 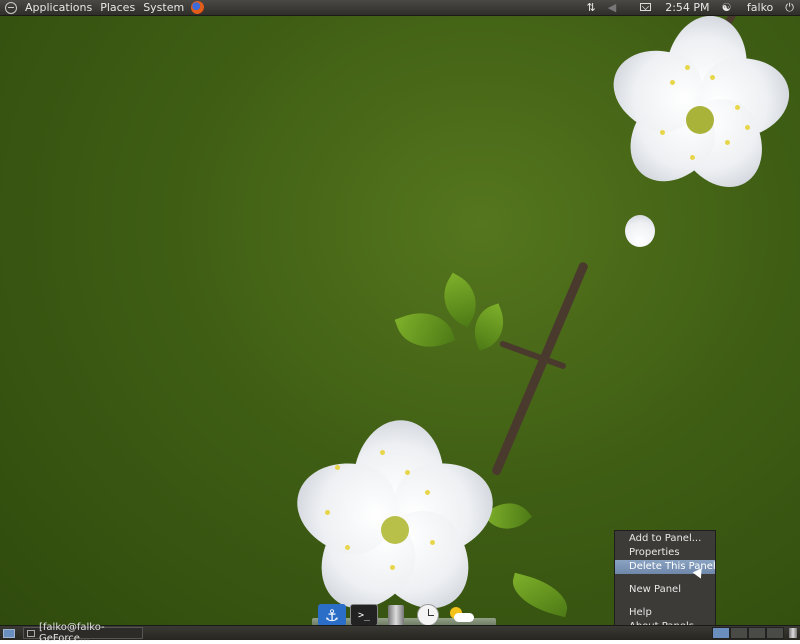 What do you see at coordinates (31, 633) in the screenshot?
I see `window-icon` at bounding box center [31, 633].